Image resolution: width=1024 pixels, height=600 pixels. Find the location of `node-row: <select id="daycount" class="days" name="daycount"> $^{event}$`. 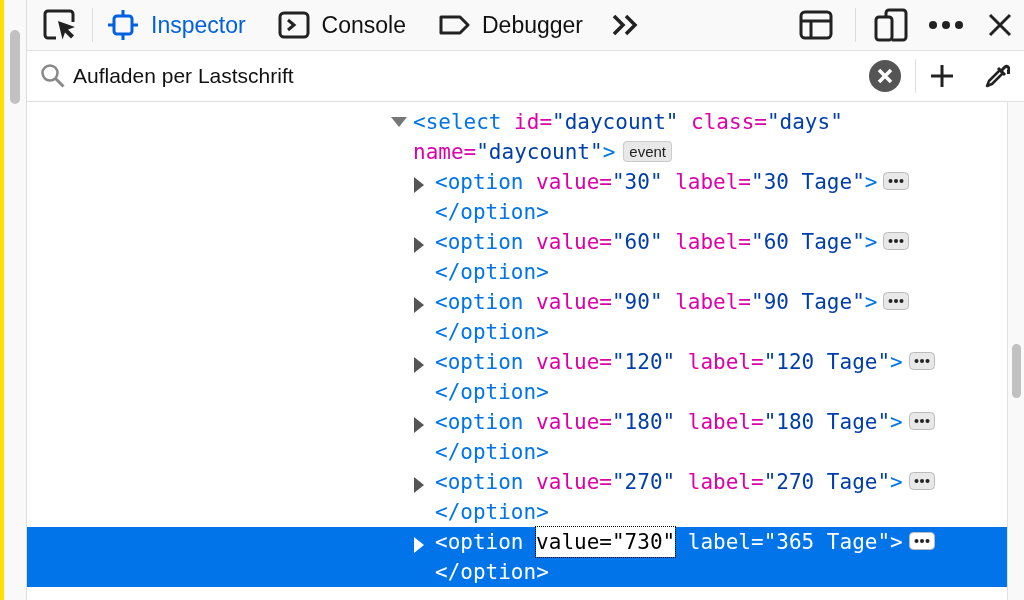

node-row: <select id="daycount" class="days" name="daycount"> $^{event}$ is located at coordinates (517, 137).